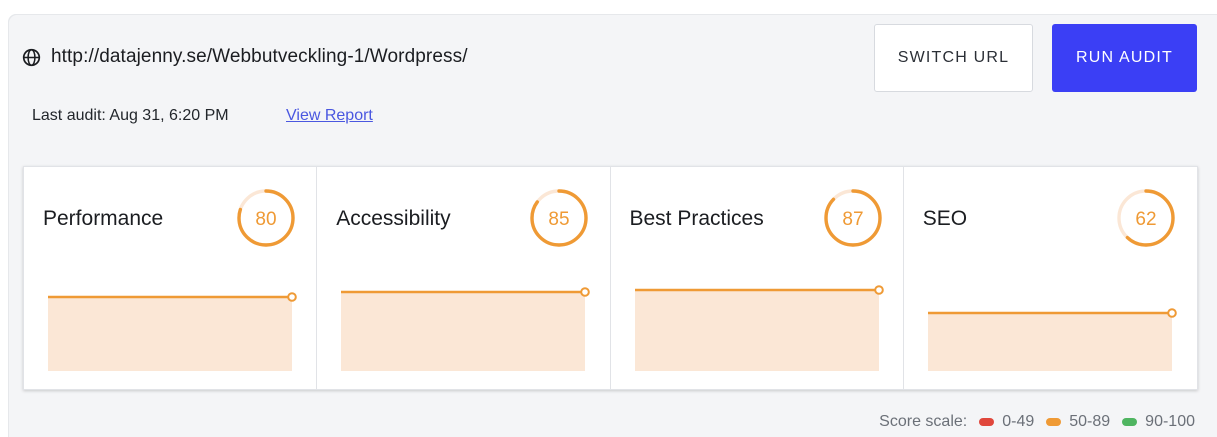 This screenshot has height=437, width=1217. I want to click on score-scale-legend: Score scale: 0-49 50-89 90-100, so click(1037, 422).